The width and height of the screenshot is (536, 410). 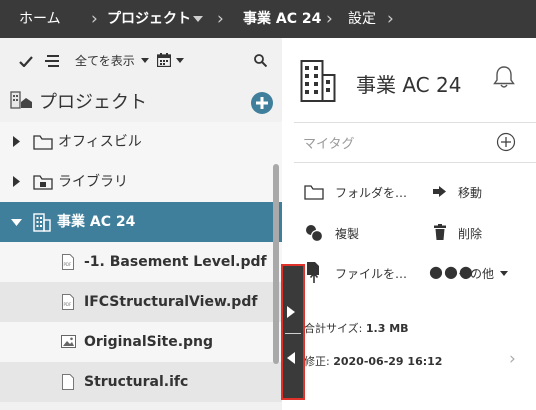 What do you see at coordinates (43, 182) in the screenshot?
I see `library-folder-icon` at bounding box center [43, 182].